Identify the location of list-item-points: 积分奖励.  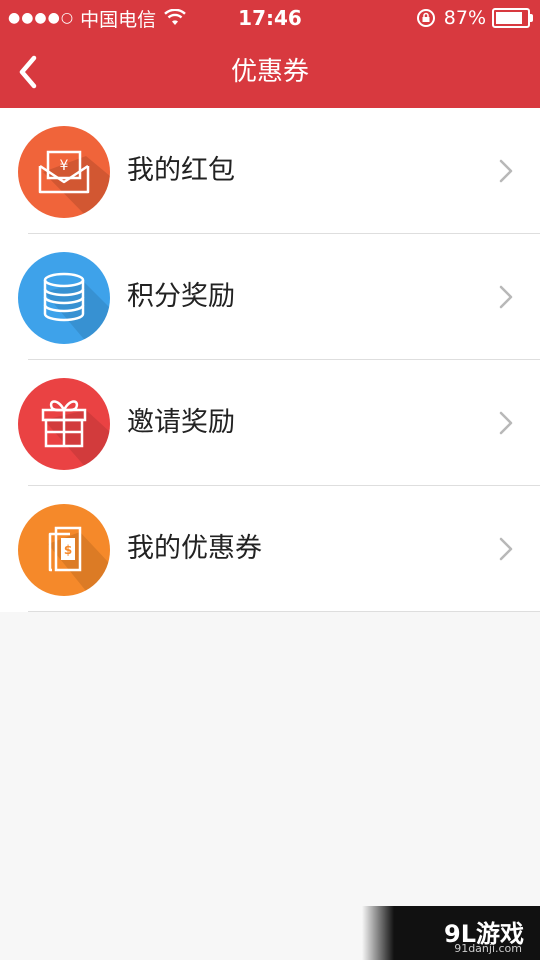
(270, 297).